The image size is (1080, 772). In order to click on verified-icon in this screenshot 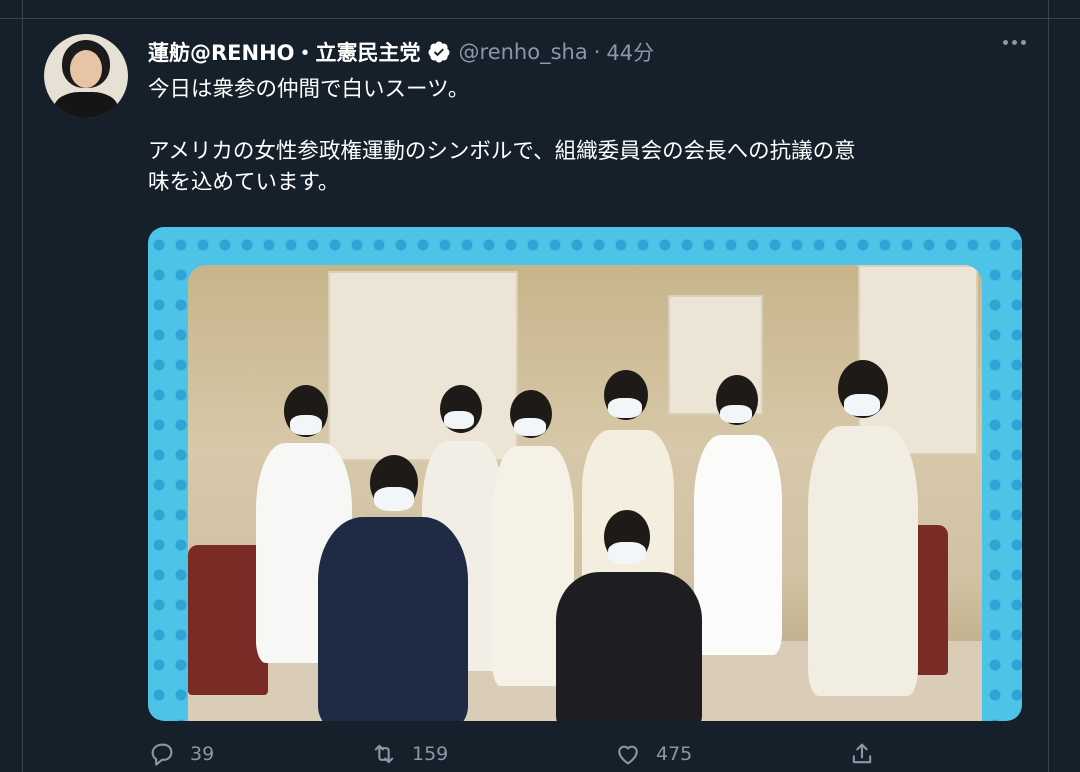, I will do `click(439, 52)`.